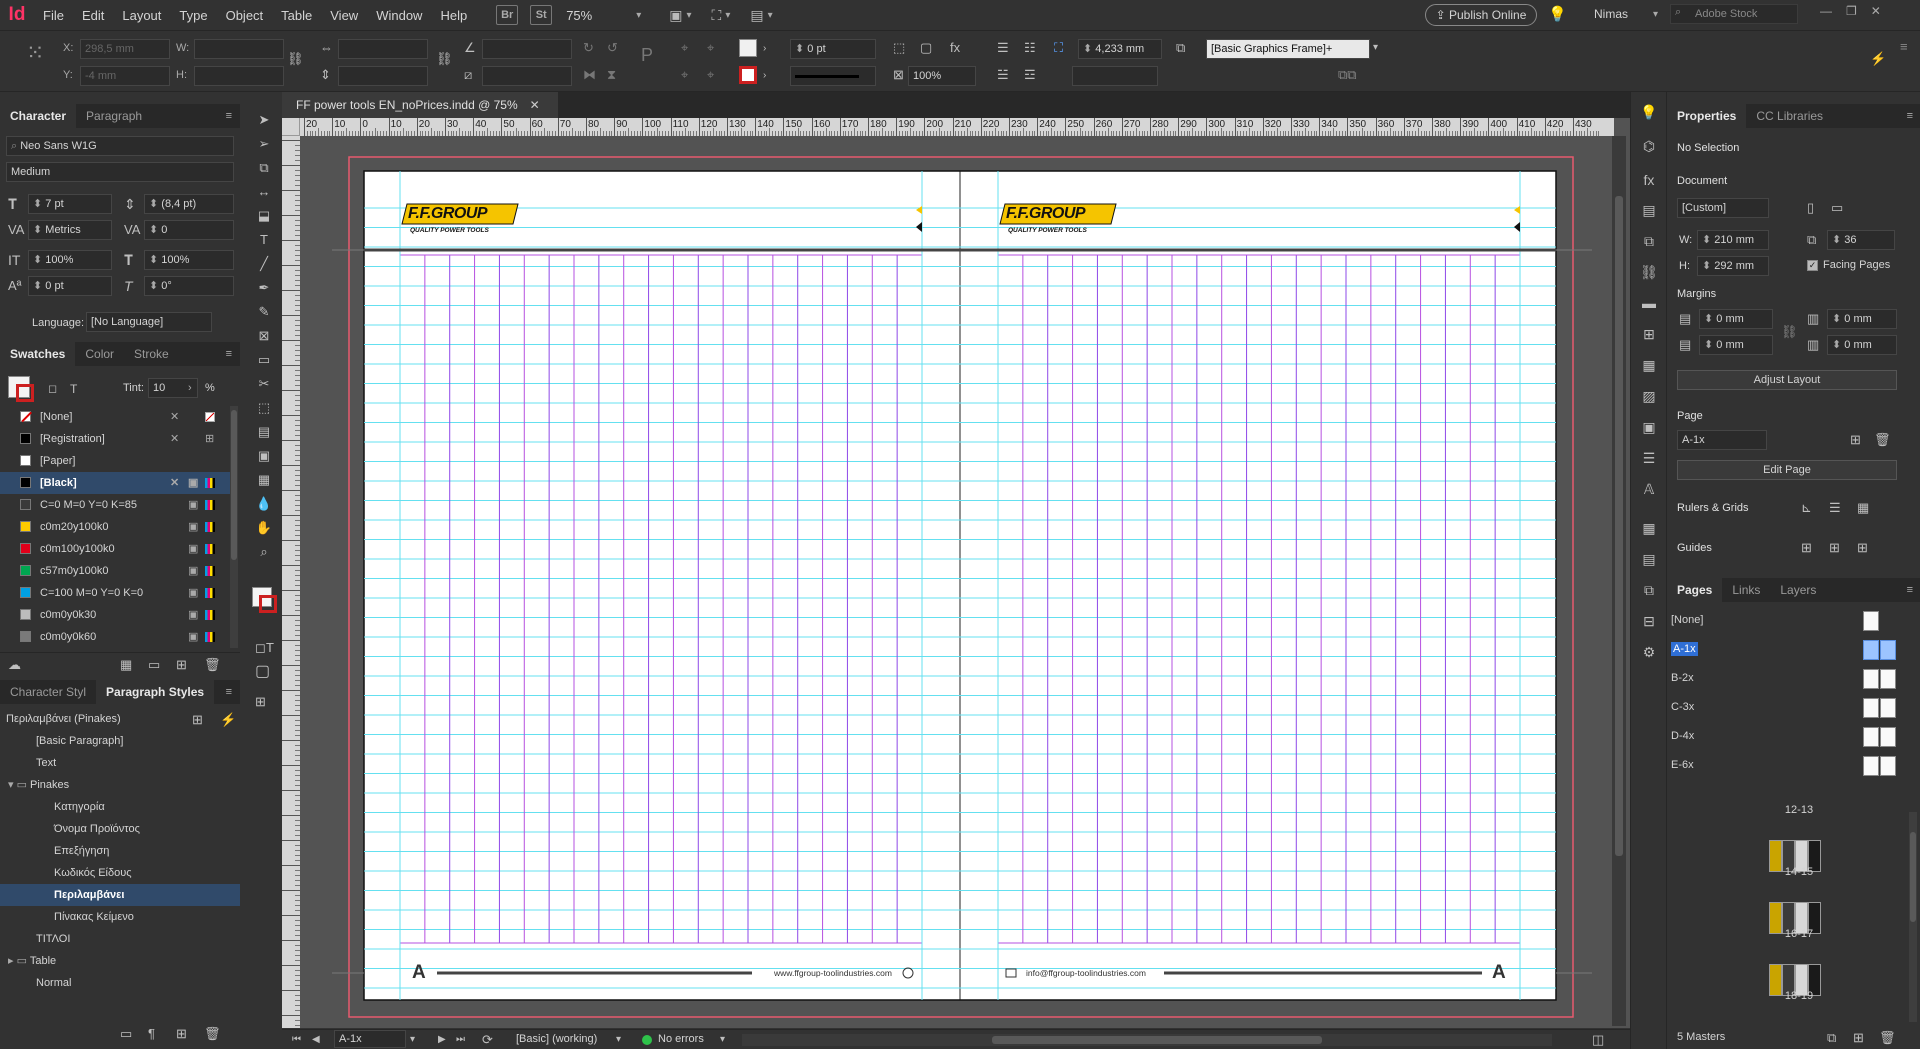 The height and width of the screenshot is (1049, 1920). What do you see at coordinates (189, 260) in the screenshot?
I see `horizontal-scale-field: ⬍ 100%` at bounding box center [189, 260].